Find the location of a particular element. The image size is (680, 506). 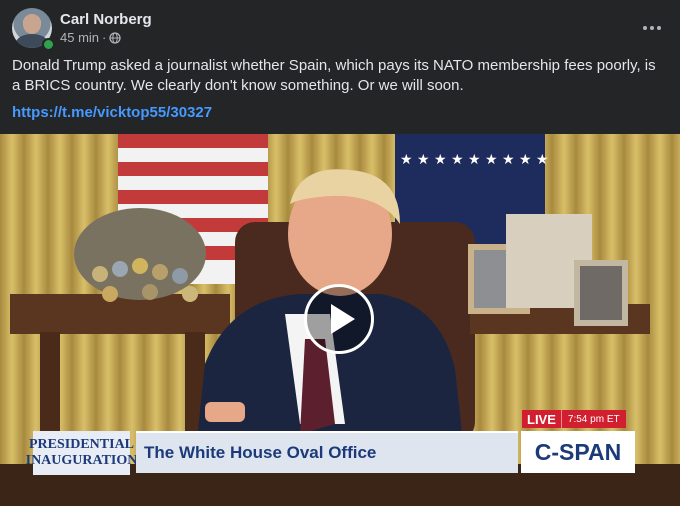

live-label: LIVE is located at coordinates (541, 419).